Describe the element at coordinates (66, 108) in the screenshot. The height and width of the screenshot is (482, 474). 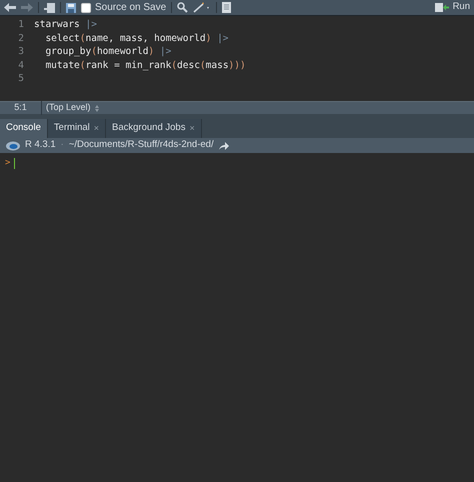
I see `scope-selector: (Top Level)` at that location.